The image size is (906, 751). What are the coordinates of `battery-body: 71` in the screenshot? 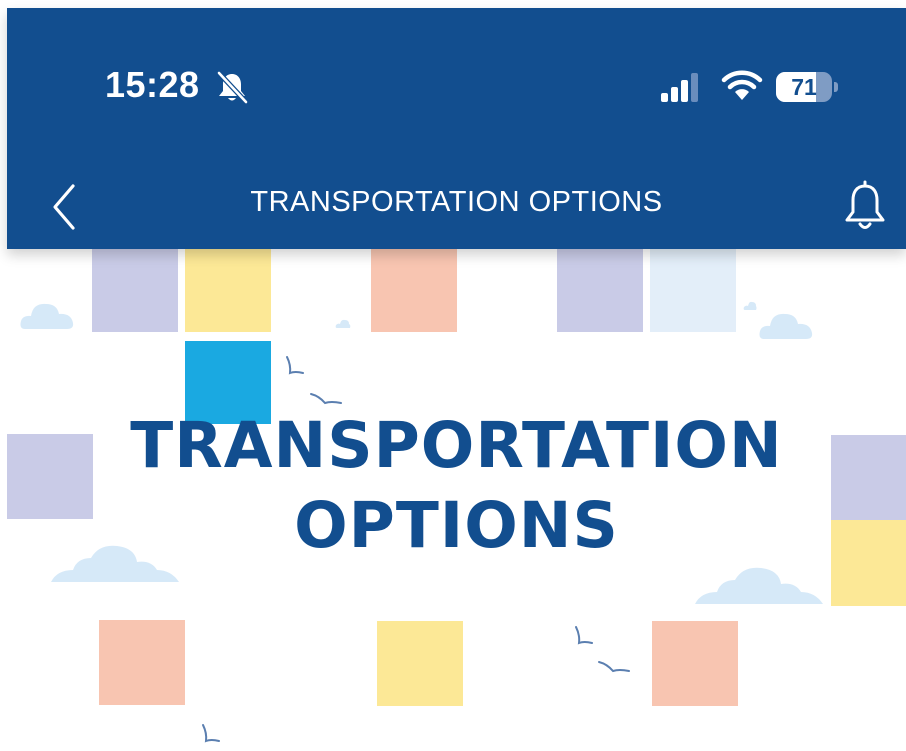 It's located at (804, 87).